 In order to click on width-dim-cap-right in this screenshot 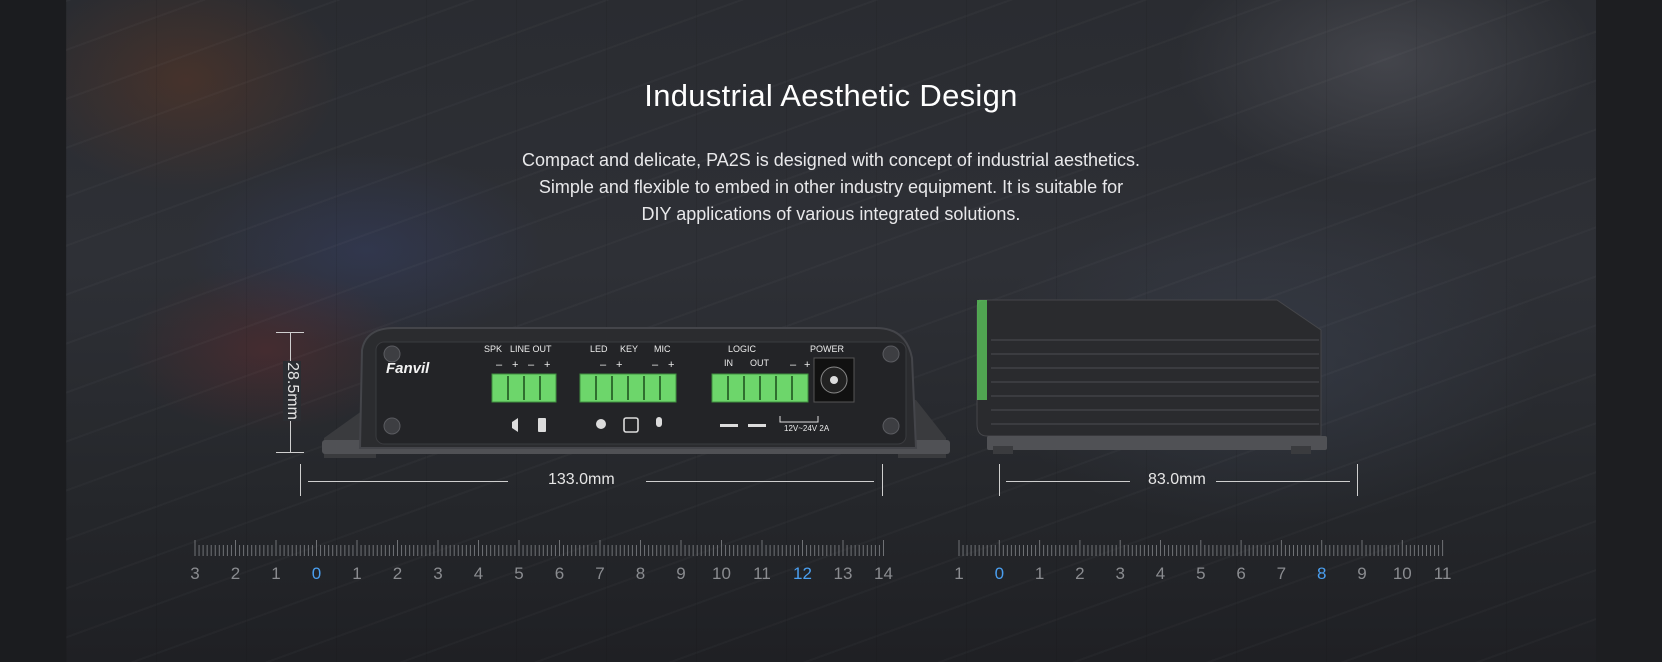, I will do `click(882, 480)`.